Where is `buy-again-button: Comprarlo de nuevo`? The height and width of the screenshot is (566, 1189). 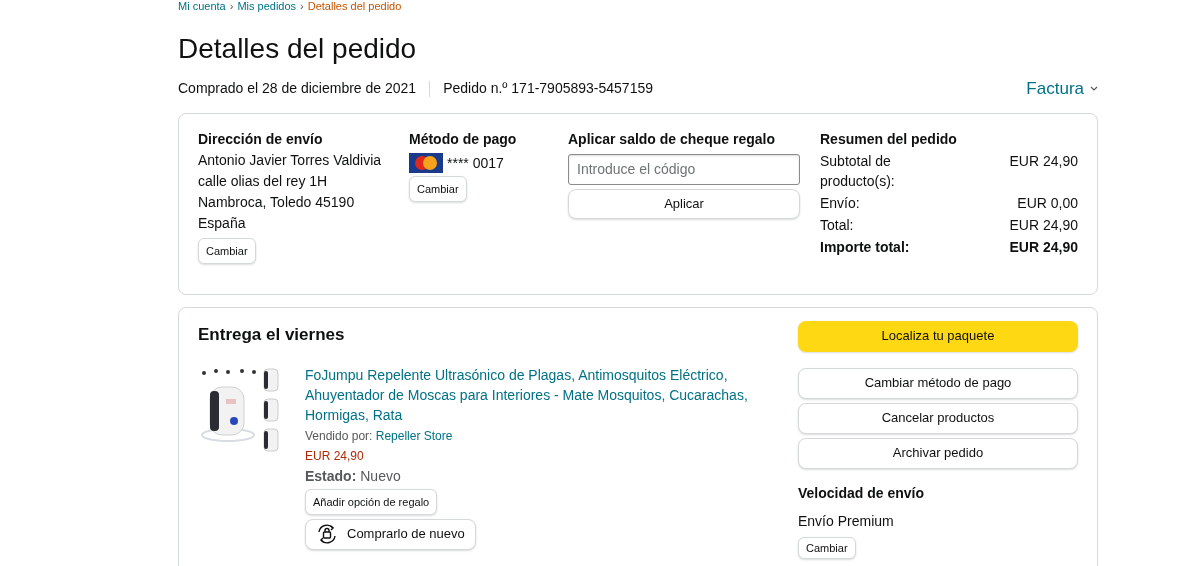
buy-again-button: Comprarlo de nuevo is located at coordinates (390, 534).